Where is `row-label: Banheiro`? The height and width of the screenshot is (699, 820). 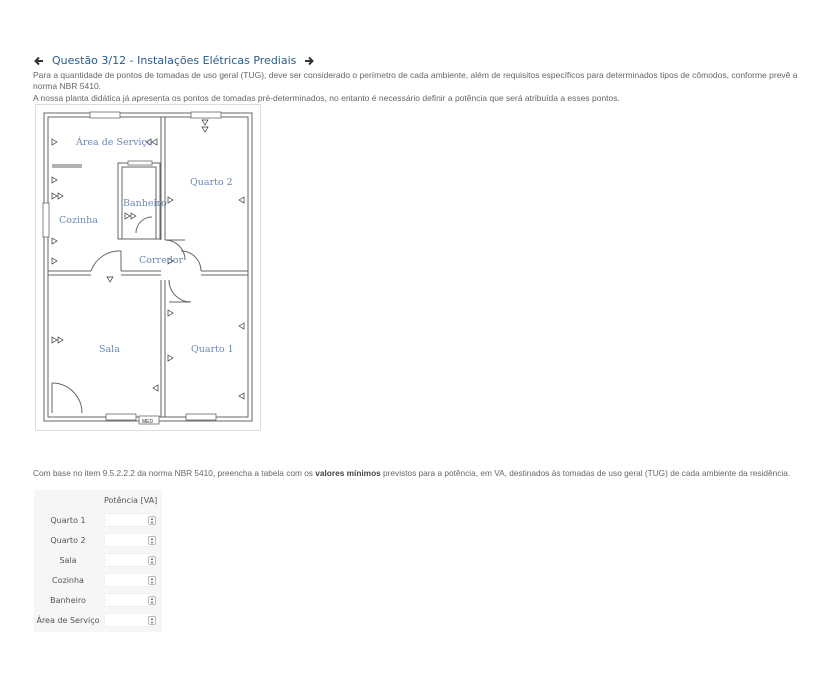
row-label: Banheiro is located at coordinates (68, 600).